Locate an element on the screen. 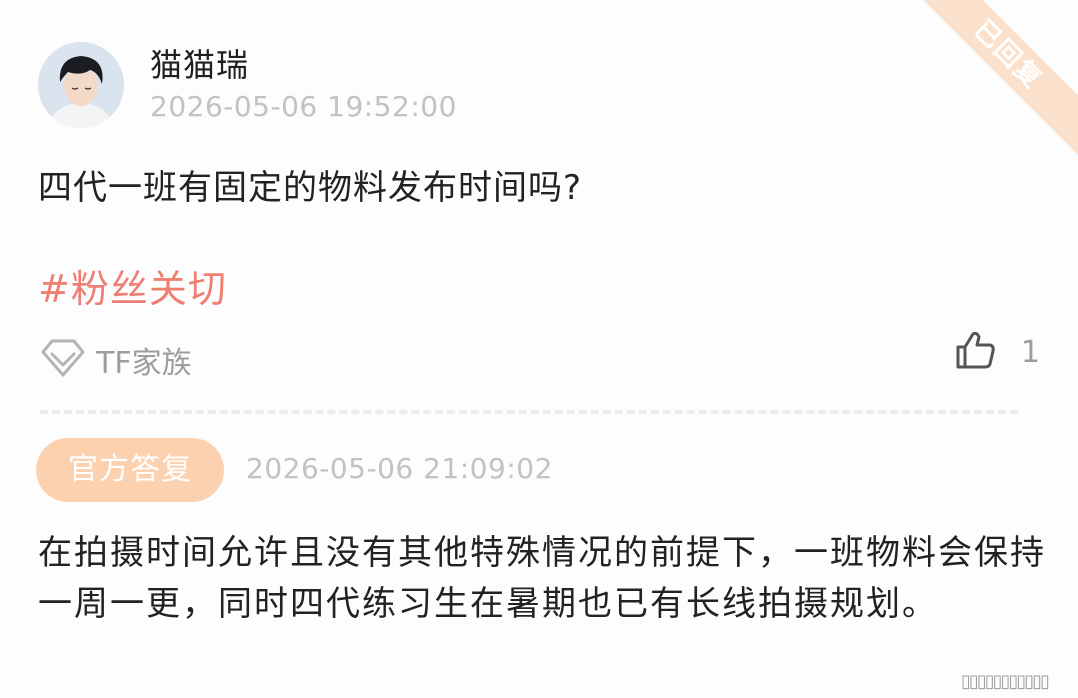 Image resolution: width=1078 pixels, height=698 pixels. reply-timestamp: 2026-05-06 21:09:02 is located at coordinates (399, 468).